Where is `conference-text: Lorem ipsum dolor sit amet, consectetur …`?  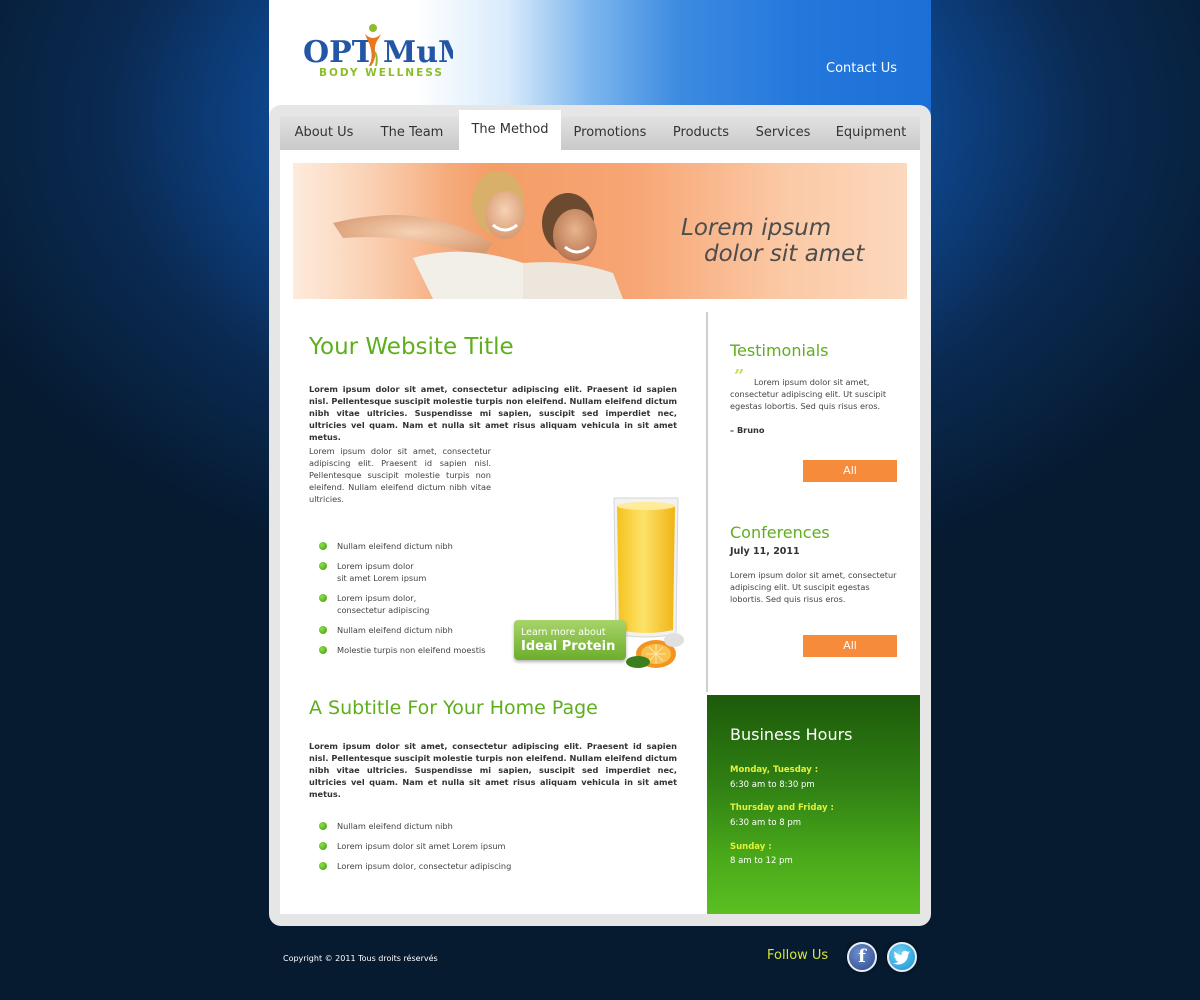
conference-text: Lorem ipsum dolor sit amet, consectetur … is located at coordinates (813, 587).